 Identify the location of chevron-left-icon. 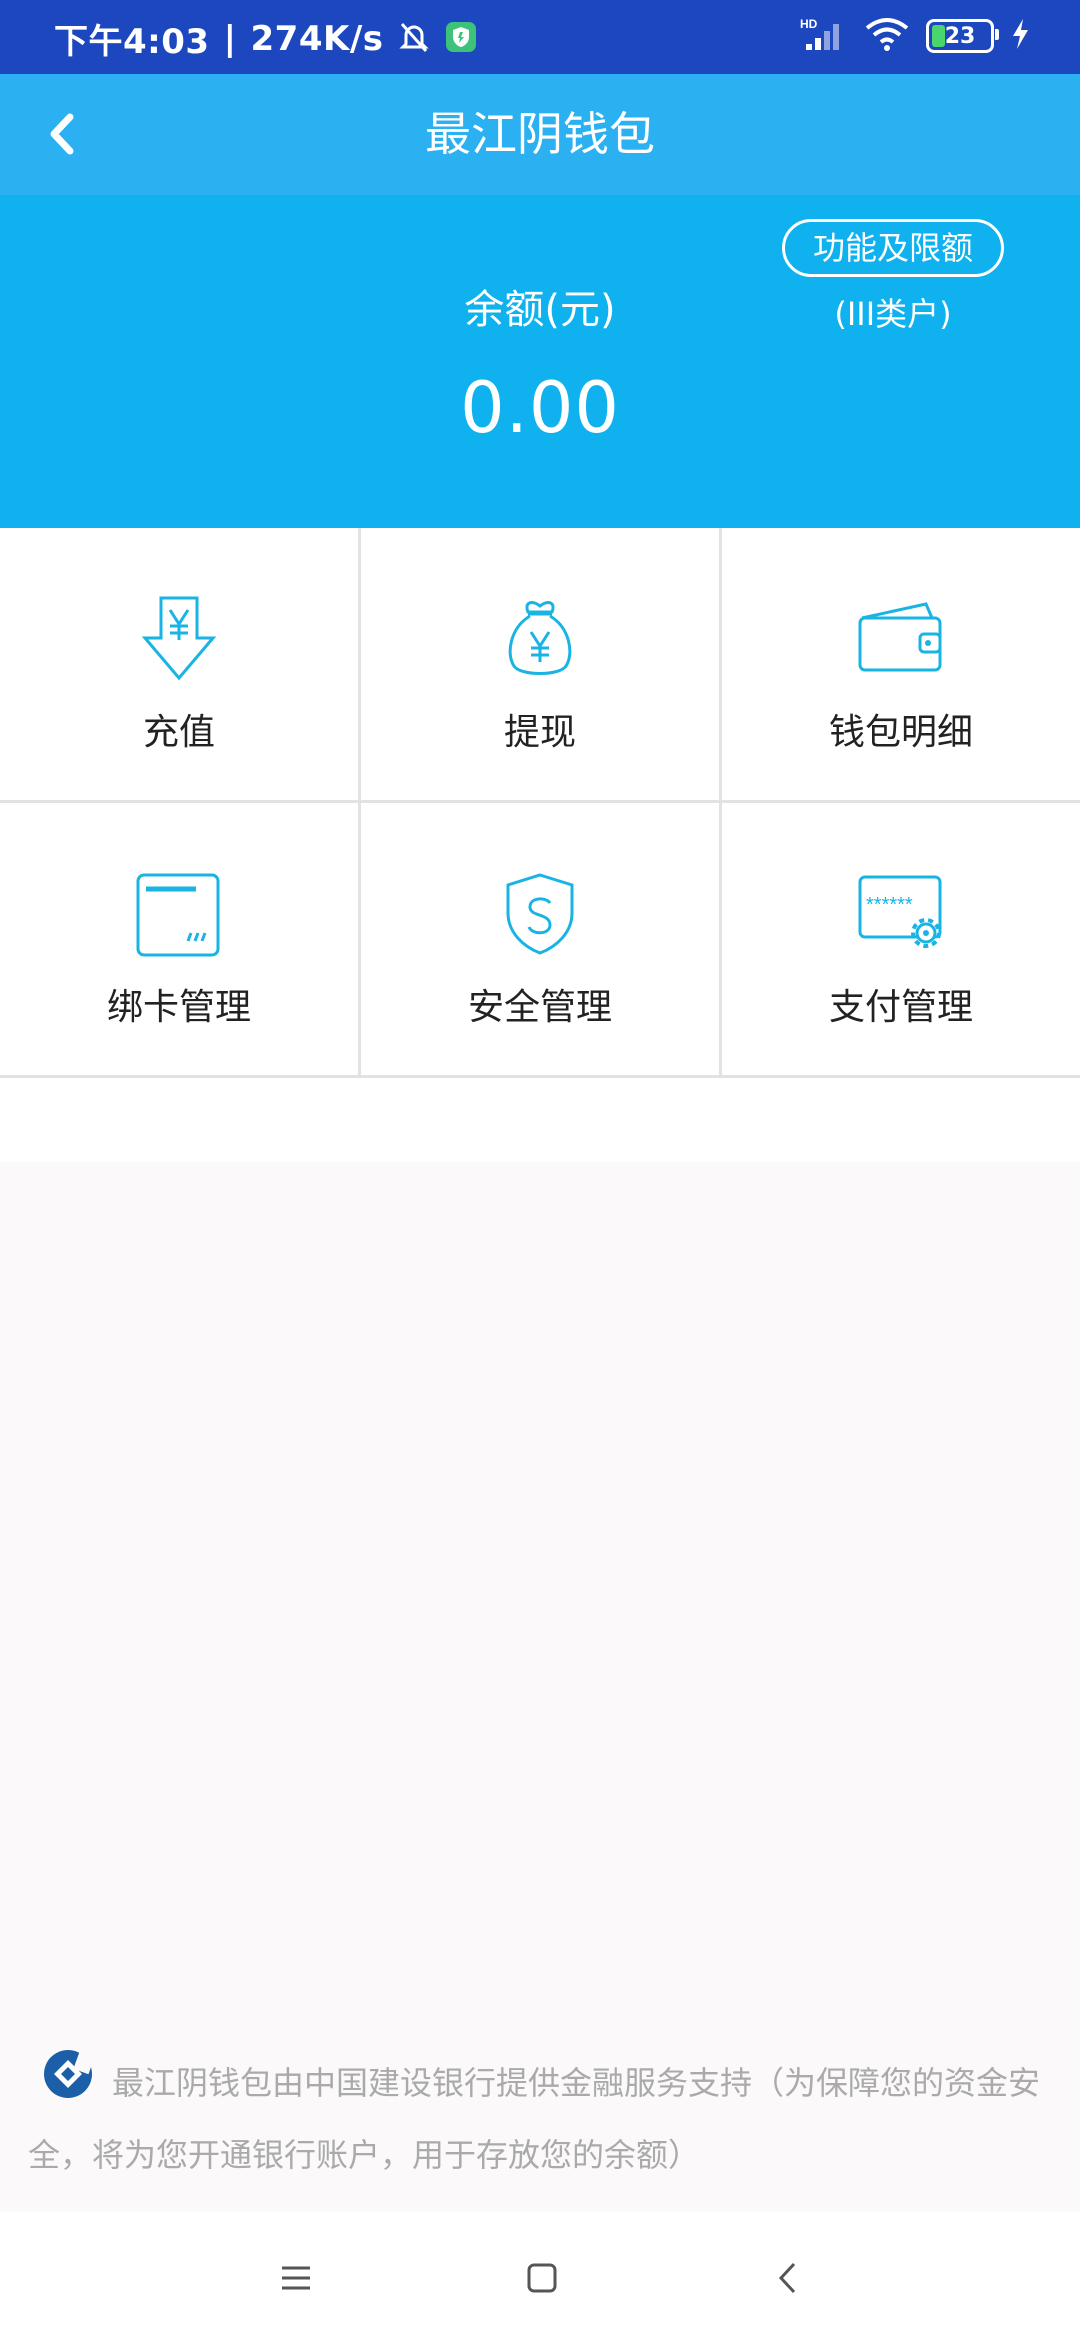
(787, 2278).